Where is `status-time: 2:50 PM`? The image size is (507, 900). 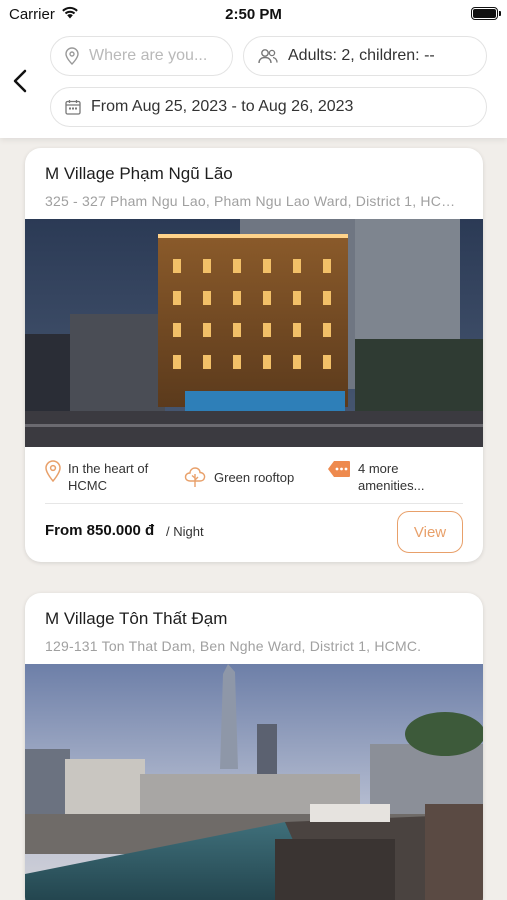
status-time: 2:50 PM is located at coordinates (253, 14).